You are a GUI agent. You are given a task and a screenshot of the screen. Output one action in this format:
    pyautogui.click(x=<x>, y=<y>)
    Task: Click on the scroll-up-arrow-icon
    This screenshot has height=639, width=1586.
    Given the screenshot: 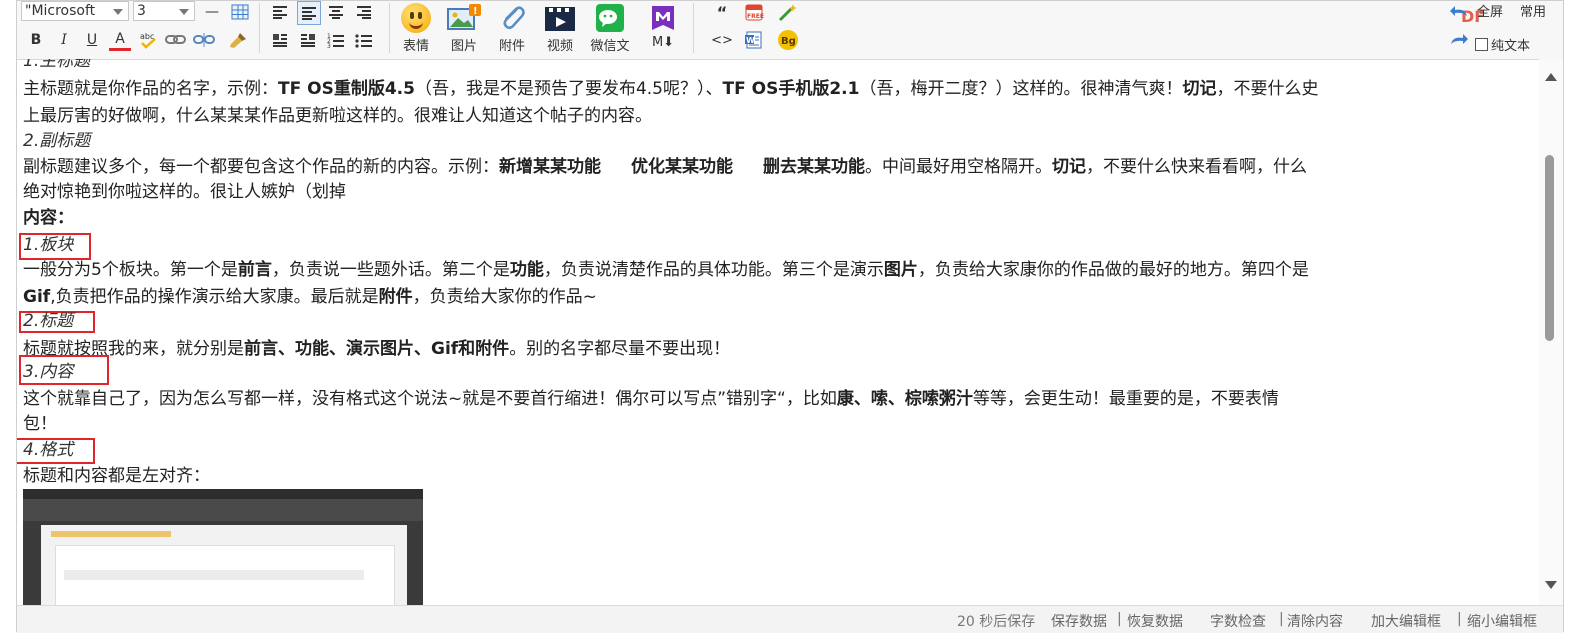 What is the action you would take?
    pyautogui.click(x=1551, y=77)
    